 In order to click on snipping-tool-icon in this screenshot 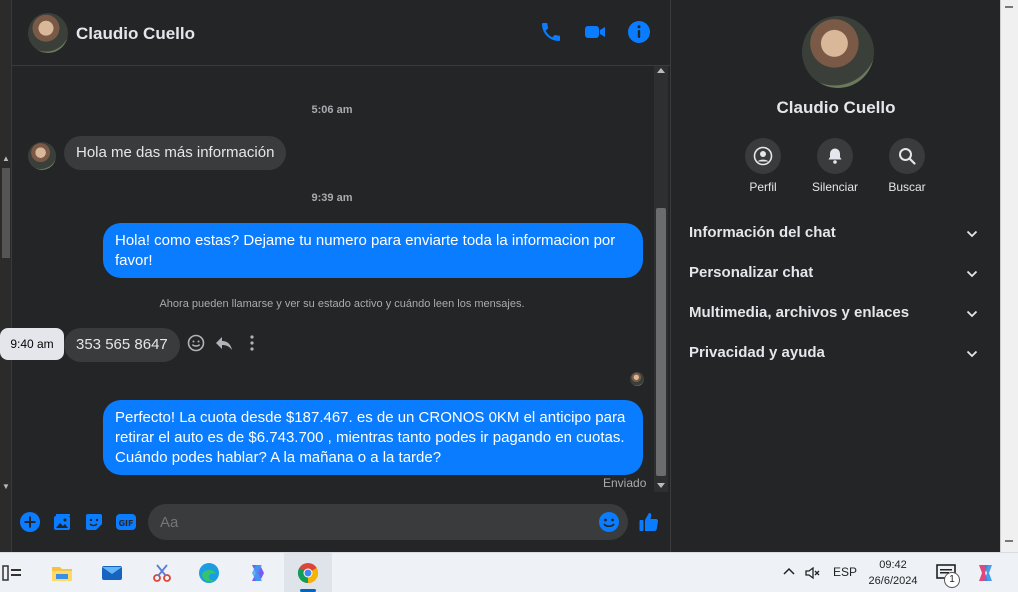, I will do `click(162, 573)`.